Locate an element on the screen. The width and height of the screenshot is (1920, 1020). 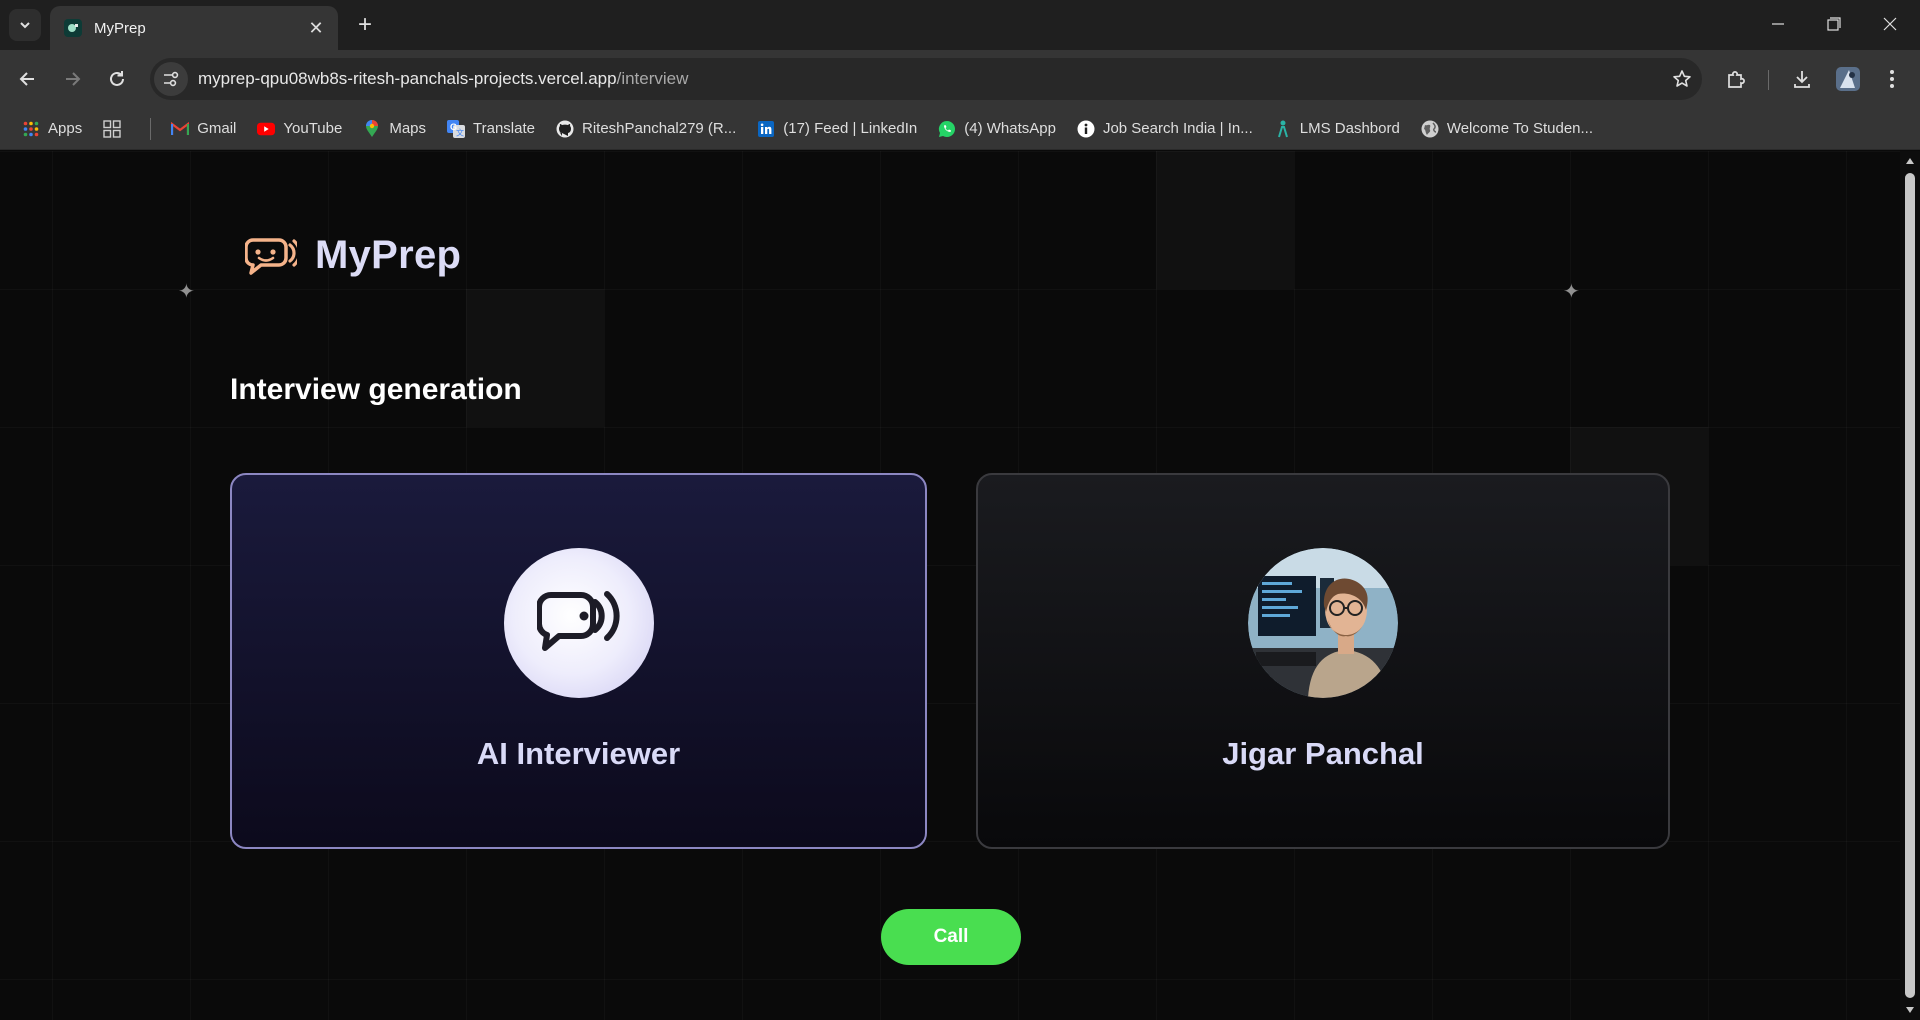
whatsapp-icon is located at coordinates (947, 129).